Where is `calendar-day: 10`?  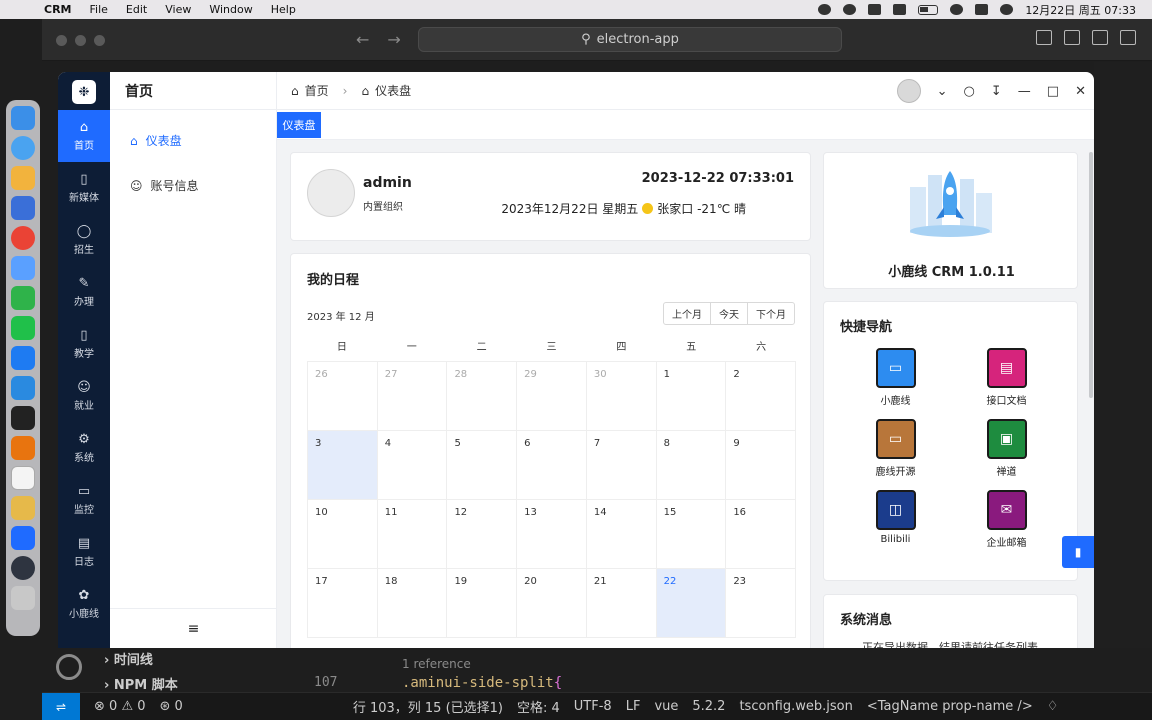 calendar-day: 10 is located at coordinates (342, 534).